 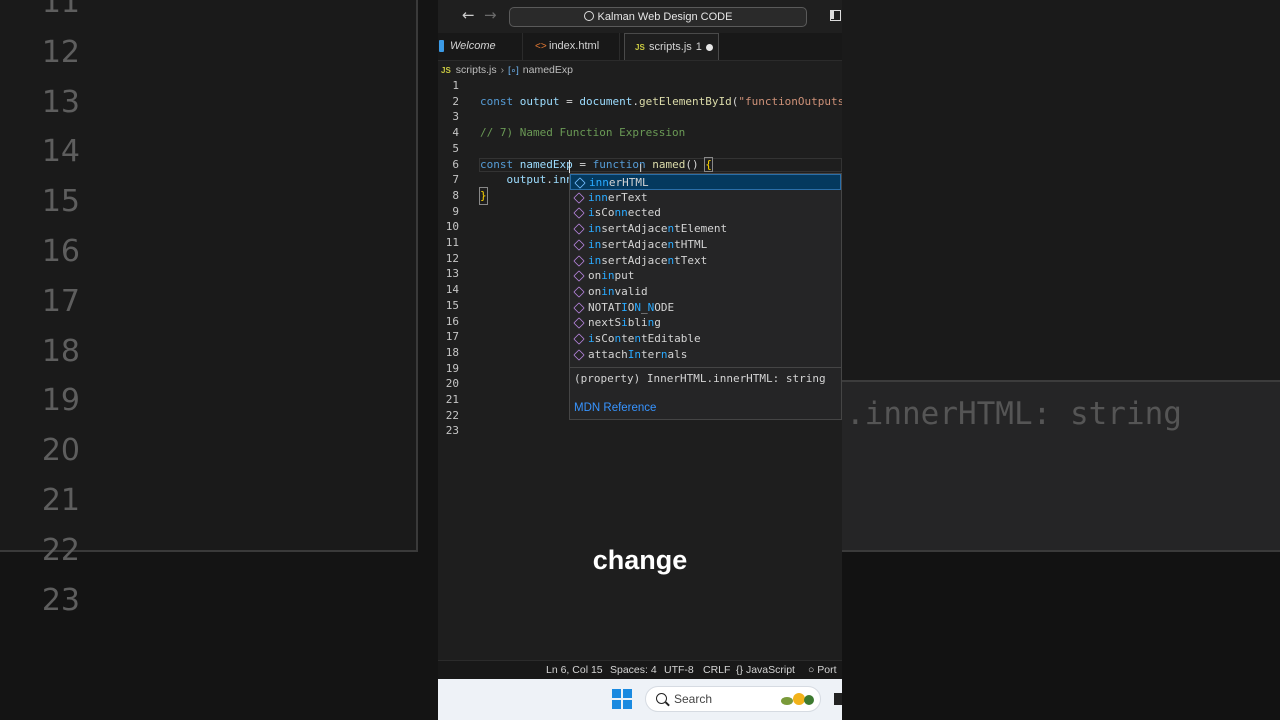 I want to click on suggestion-detail: (property) InnerHTML.innerHTML: string, so click(x=700, y=378).